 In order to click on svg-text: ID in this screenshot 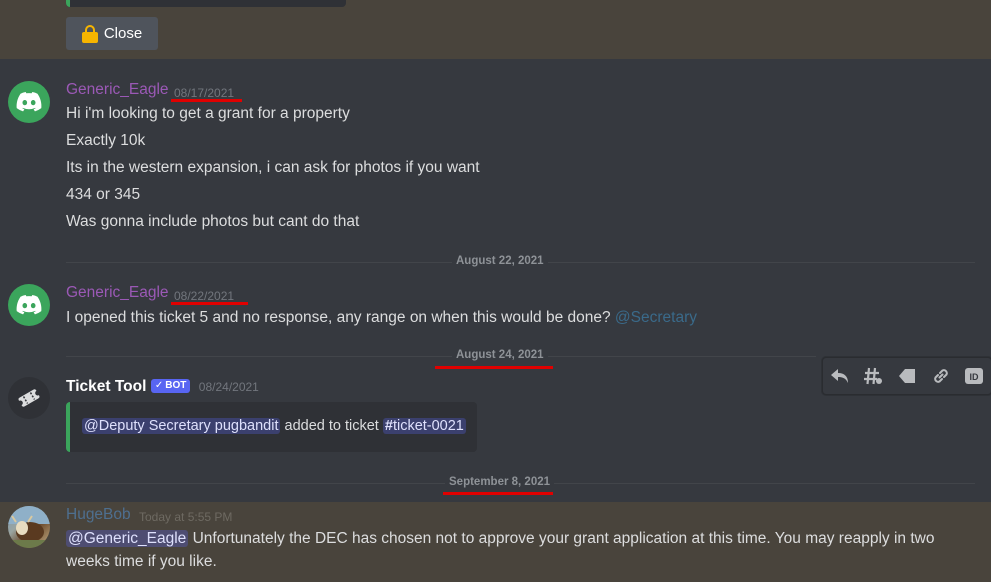, I will do `click(975, 377)`.